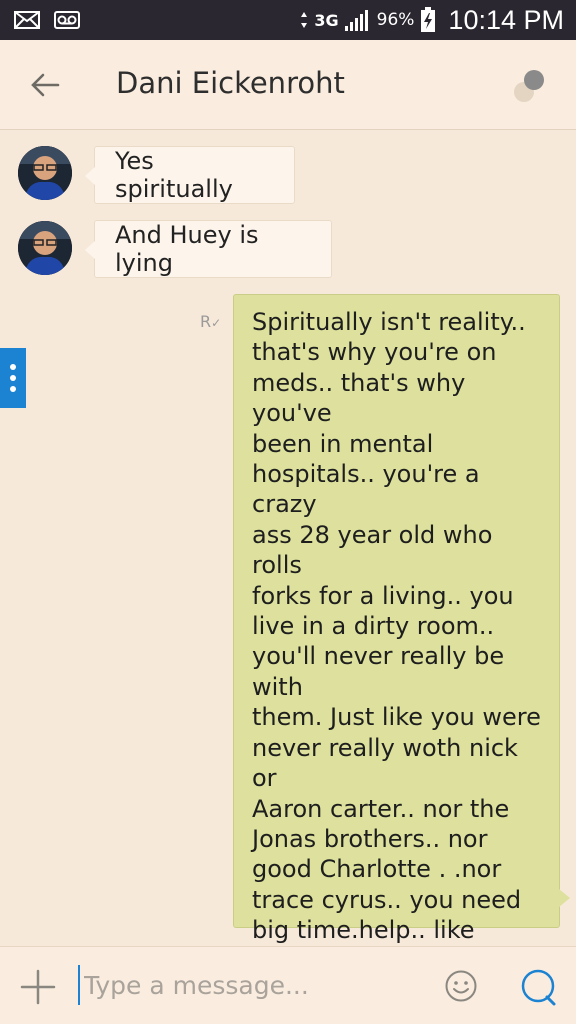  What do you see at coordinates (187, 249) in the screenshot?
I see `message-text: And Huey is lying` at bounding box center [187, 249].